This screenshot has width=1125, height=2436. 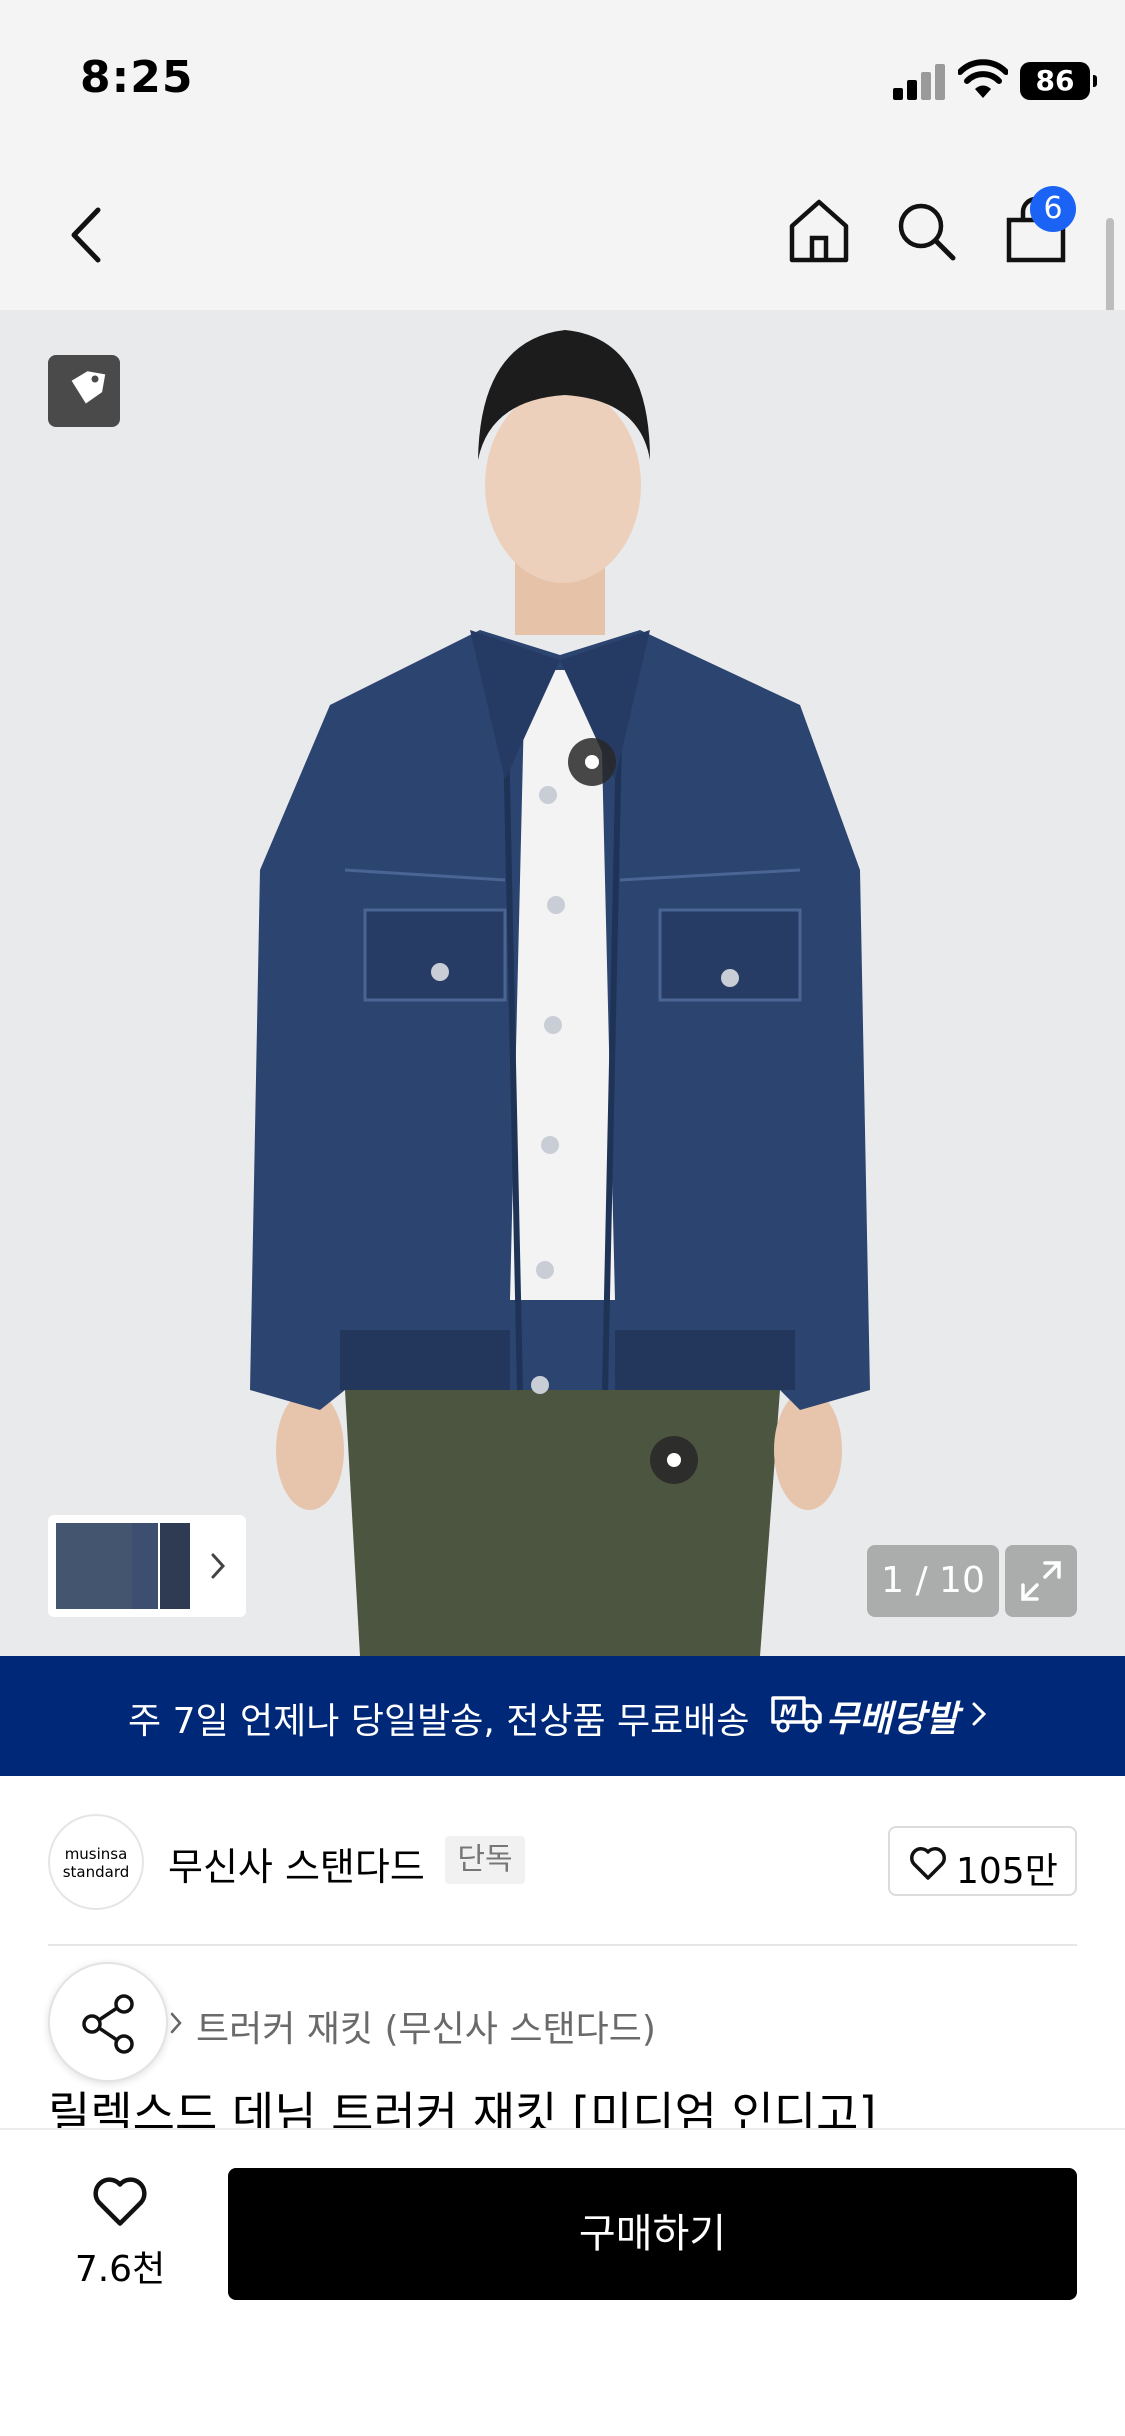 I want to click on brand-like-count: 105만, so click(x=1007, y=1871).